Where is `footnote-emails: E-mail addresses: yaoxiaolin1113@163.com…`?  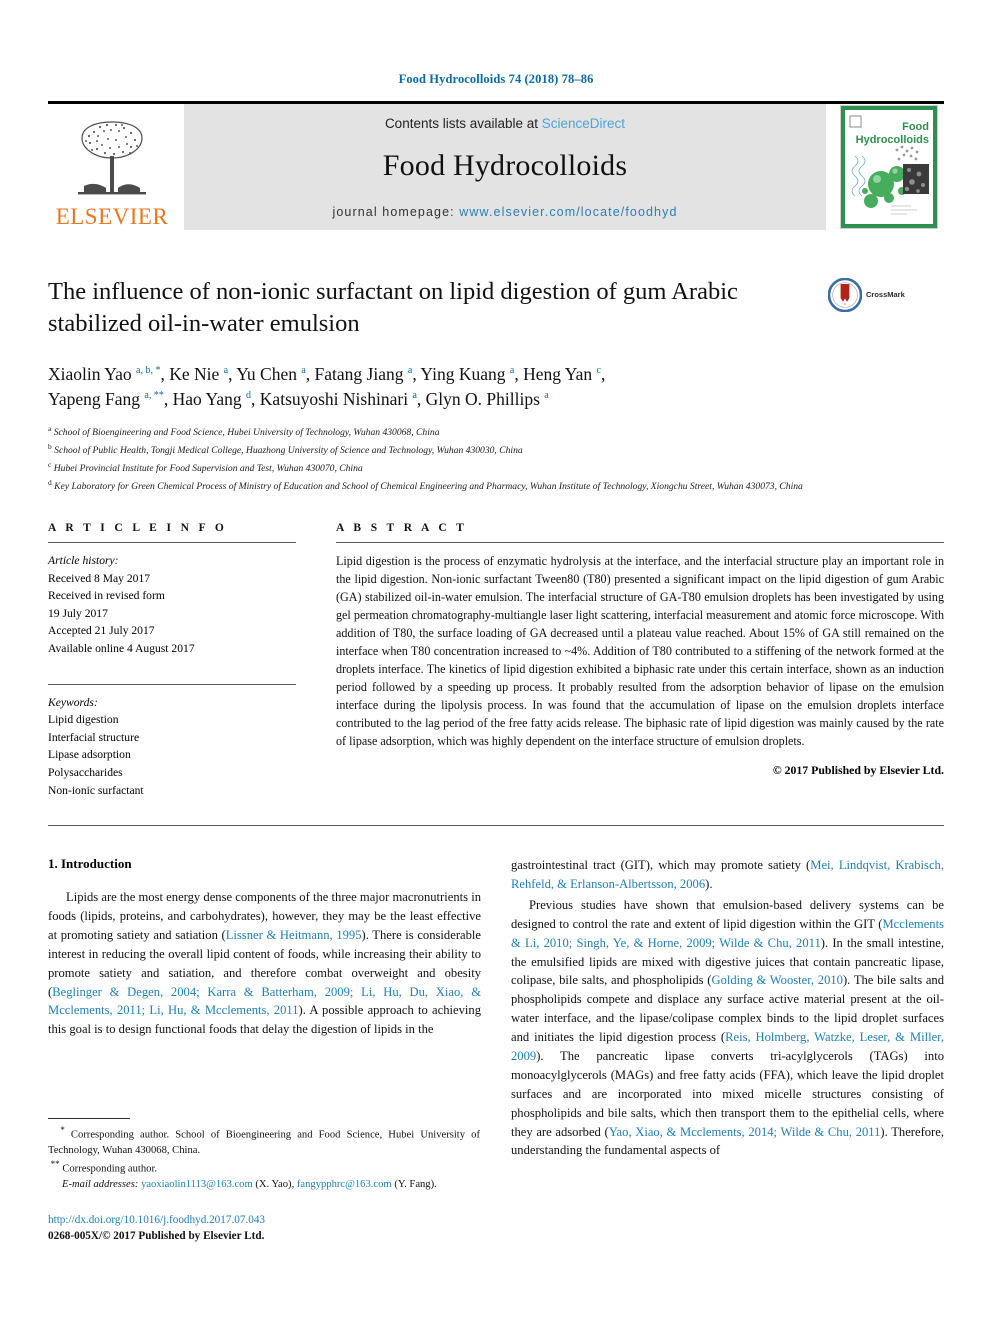
footnote-emails: E-mail addresses: yaoxiaolin1113@163.com… is located at coordinates (249, 1185).